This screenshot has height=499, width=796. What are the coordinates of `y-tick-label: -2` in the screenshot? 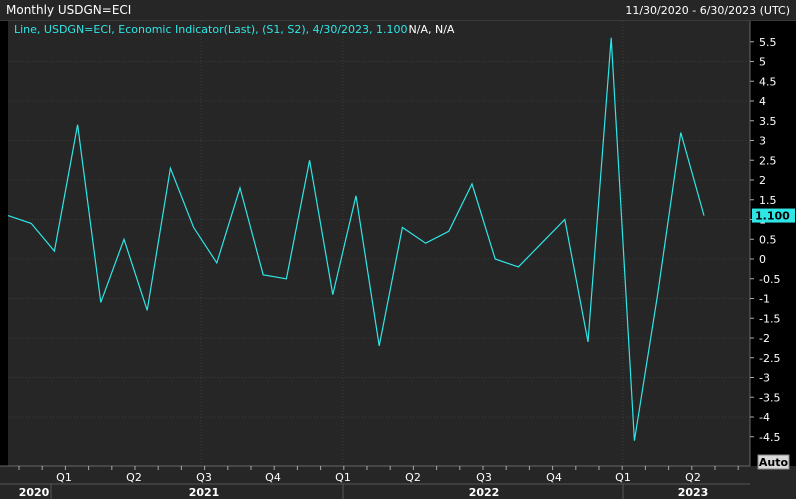 It's located at (764, 338).